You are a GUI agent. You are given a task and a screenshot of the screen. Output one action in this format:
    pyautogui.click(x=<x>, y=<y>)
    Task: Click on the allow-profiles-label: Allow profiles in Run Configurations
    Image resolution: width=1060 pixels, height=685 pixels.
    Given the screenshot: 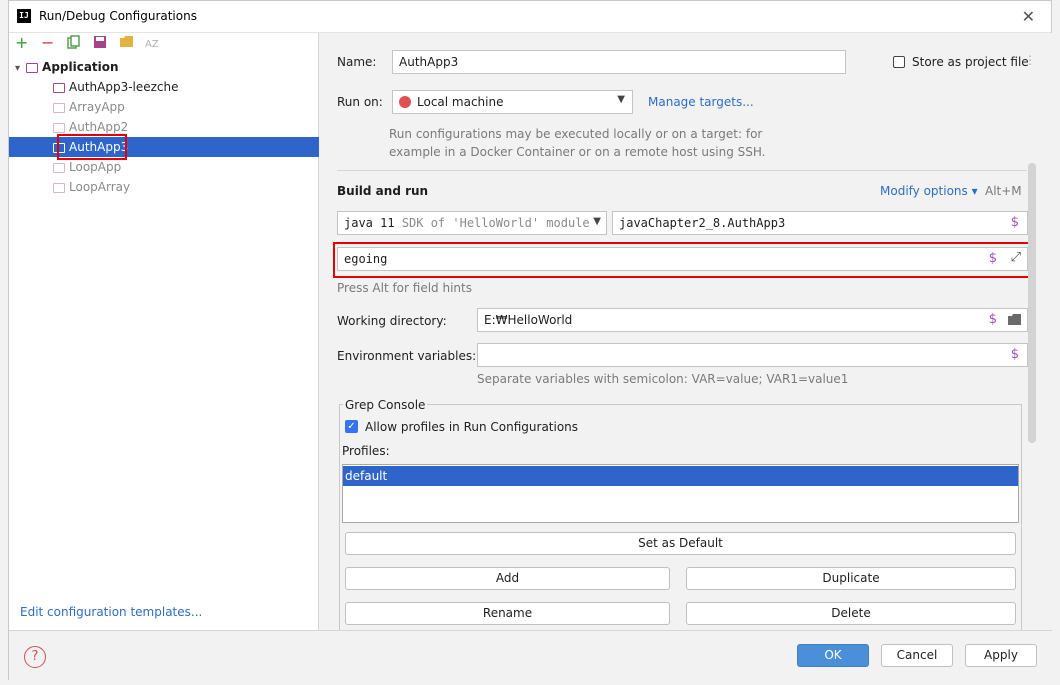 What is the action you would take?
    pyautogui.click(x=472, y=427)
    